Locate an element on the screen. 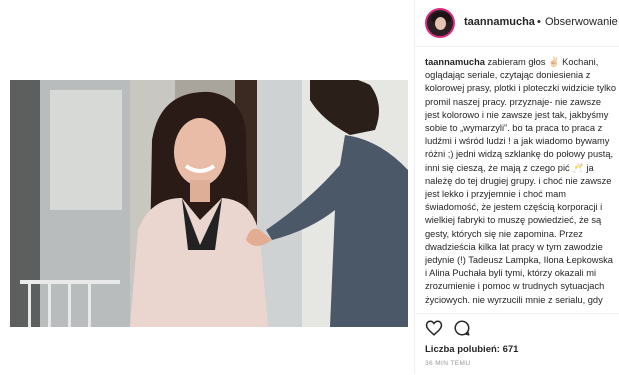 Image resolution: width=619 pixels, height=375 pixels. likes-count: Liczba polubień: 671 is located at coordinates (471, 349).